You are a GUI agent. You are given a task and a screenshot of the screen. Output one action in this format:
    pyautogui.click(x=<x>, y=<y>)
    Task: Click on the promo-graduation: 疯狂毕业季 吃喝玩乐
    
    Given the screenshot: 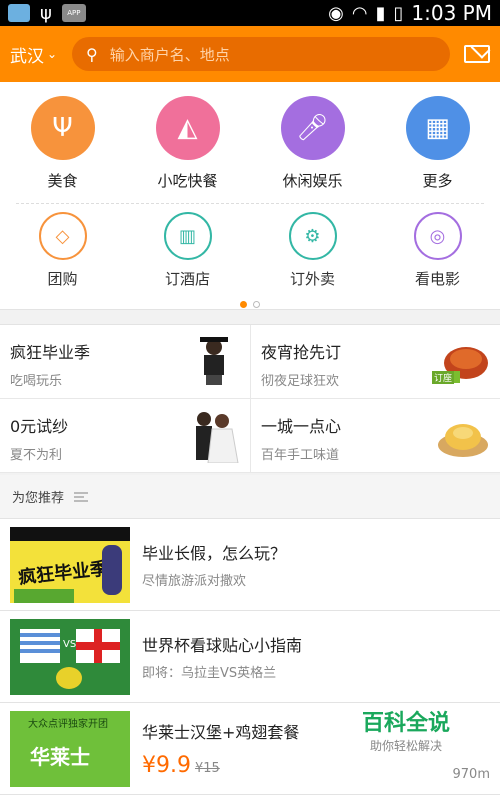 What is the action you would take?
    pyautogui.click(x=125, y=361)
    